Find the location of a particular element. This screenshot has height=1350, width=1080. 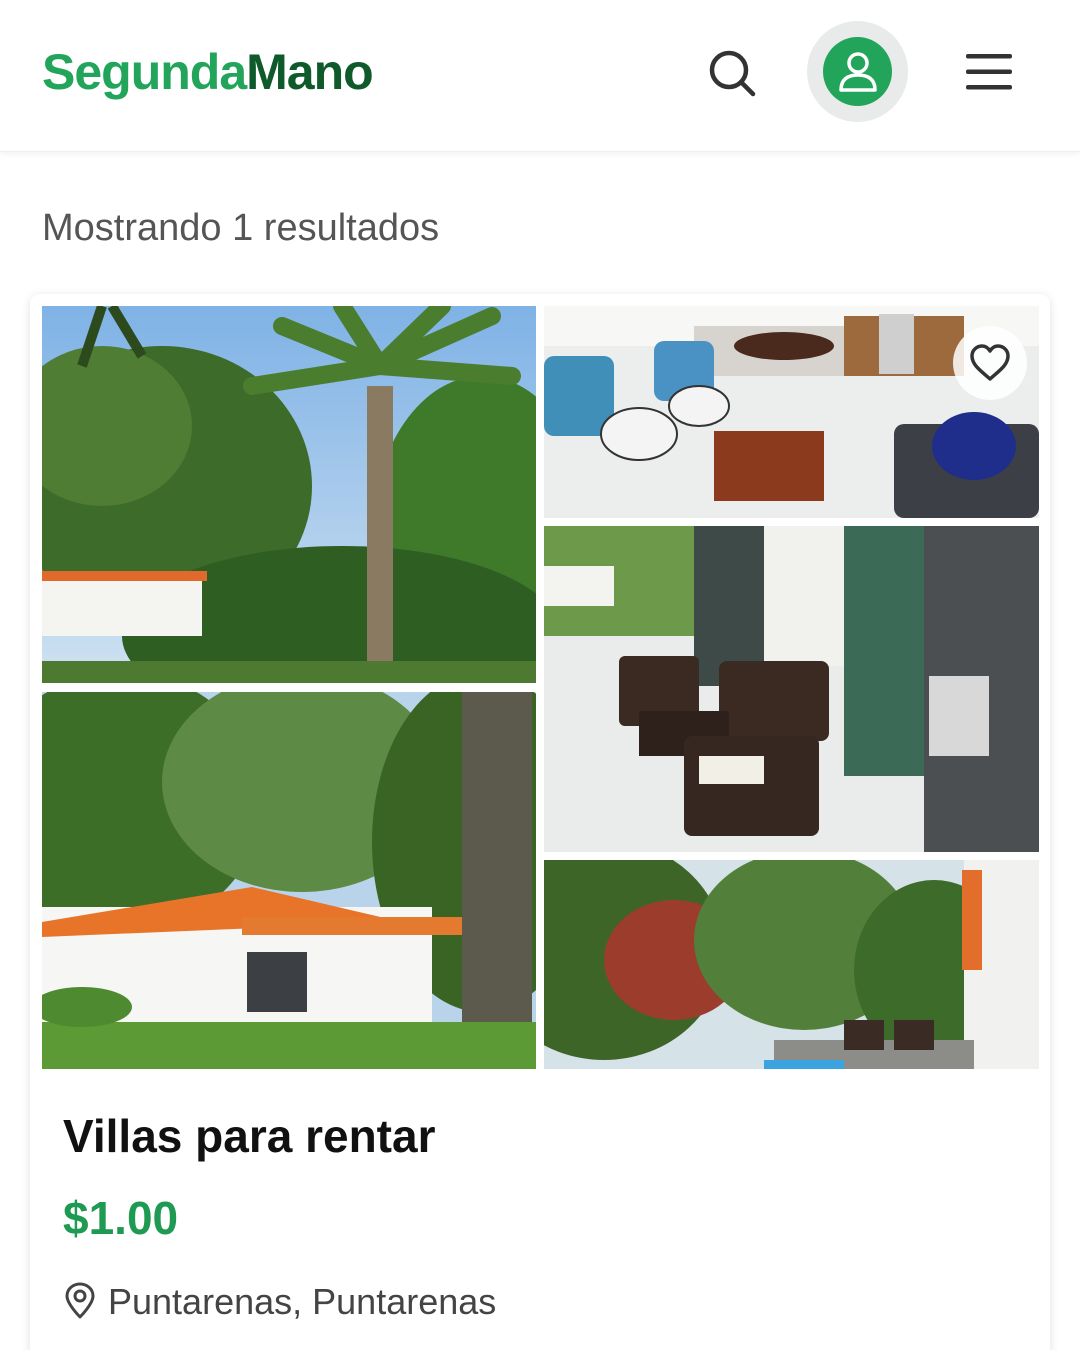

menu-button is located at coordinates (989, 72).